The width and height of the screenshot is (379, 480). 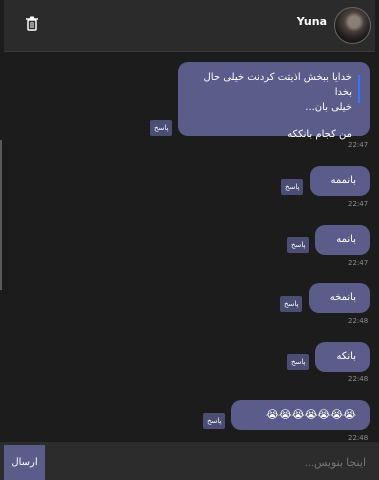 What do you see at coordinates (24, 462) in the screenshot?
I see `send-button: ارسال` at bounding box center [24, 462].